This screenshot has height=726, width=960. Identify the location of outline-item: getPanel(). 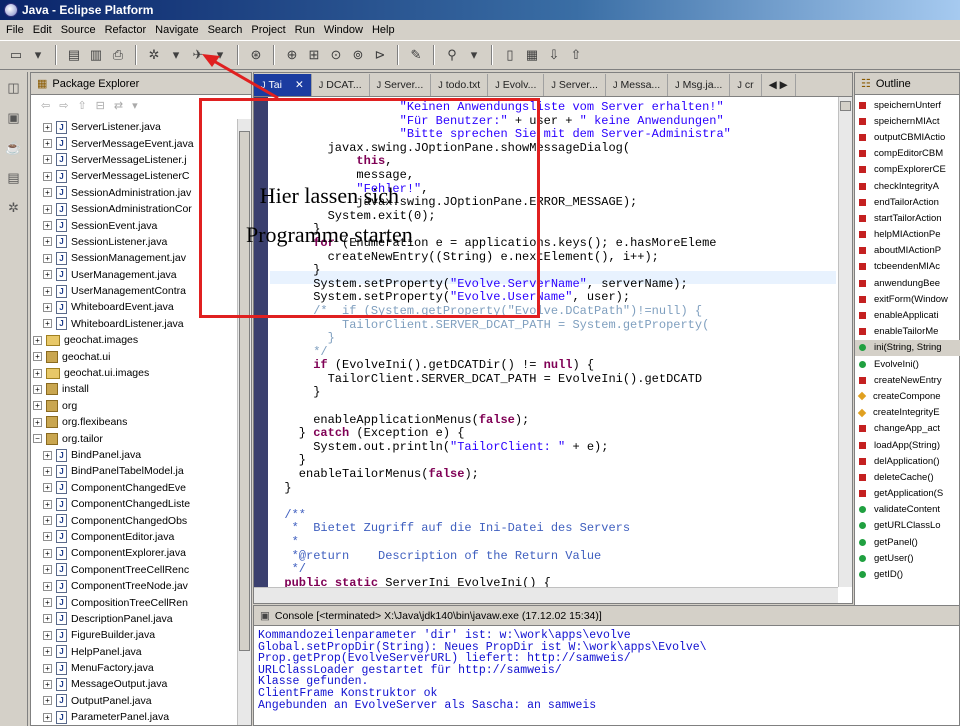
(907, 542).